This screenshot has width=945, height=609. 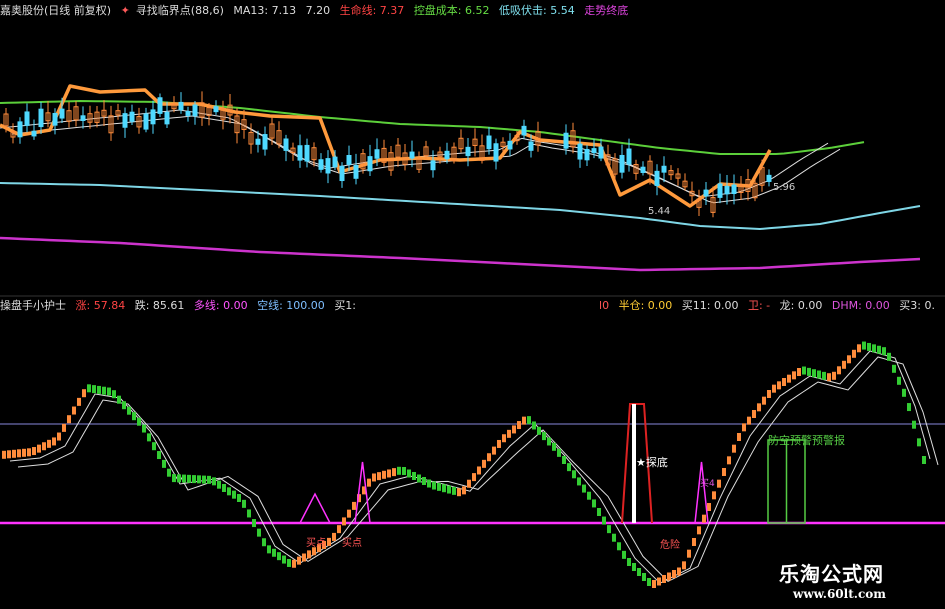 I want to click on danger-label: 危险, so click(x=670, y=544).